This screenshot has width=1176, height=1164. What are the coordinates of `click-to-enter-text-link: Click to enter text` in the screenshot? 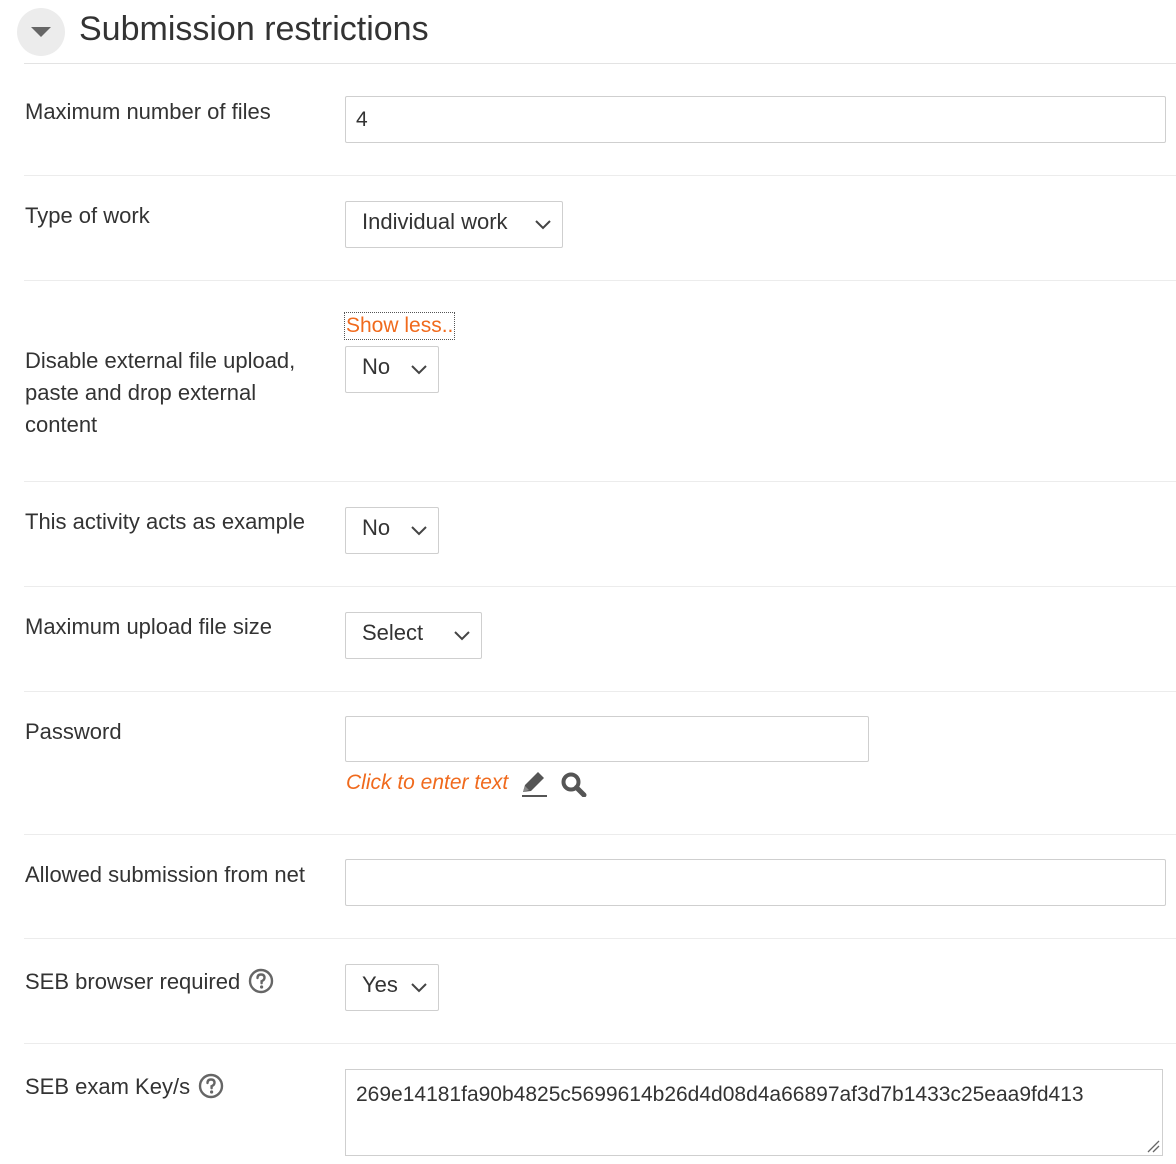 It's located at (427, 783).